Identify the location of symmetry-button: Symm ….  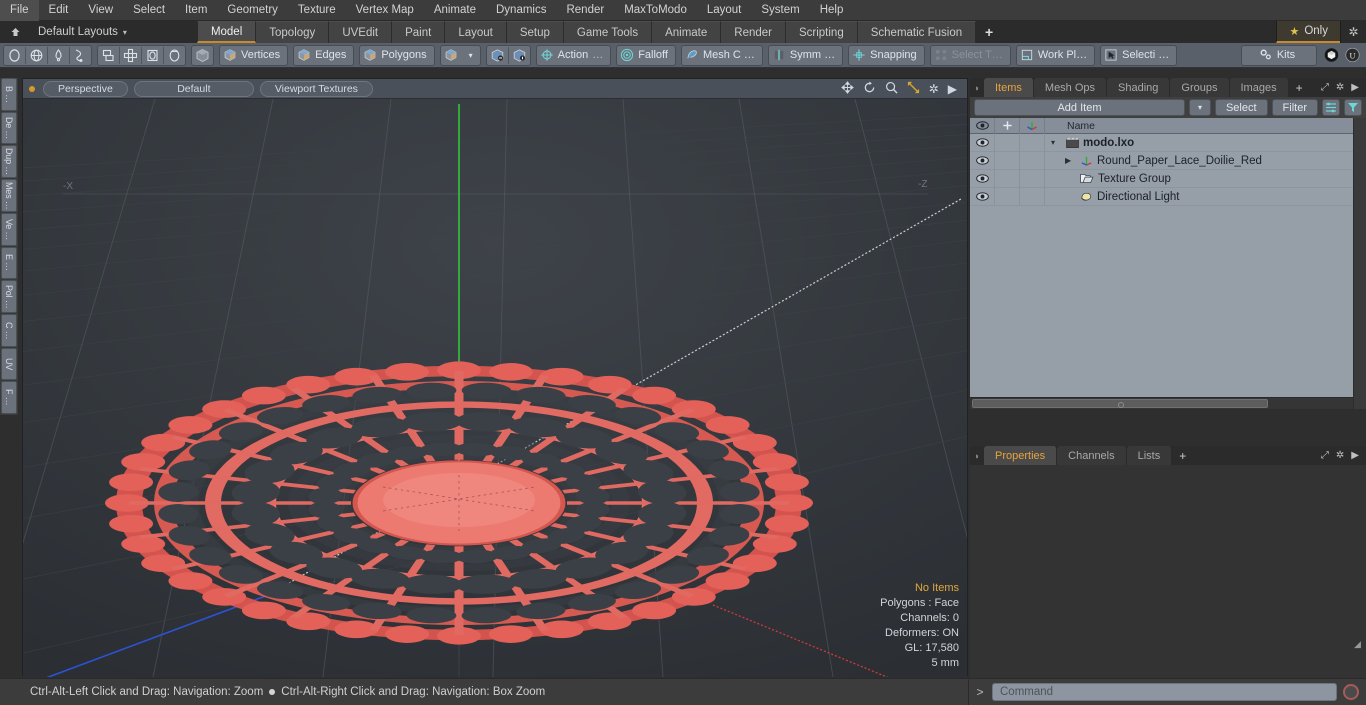
(805, 55).